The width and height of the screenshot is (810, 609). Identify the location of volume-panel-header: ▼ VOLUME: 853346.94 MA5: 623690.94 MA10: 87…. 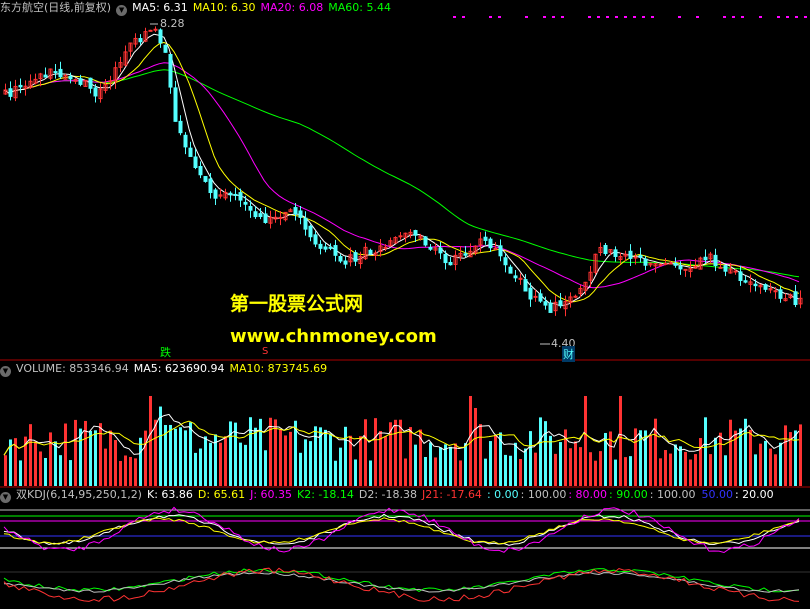
(166, 369).